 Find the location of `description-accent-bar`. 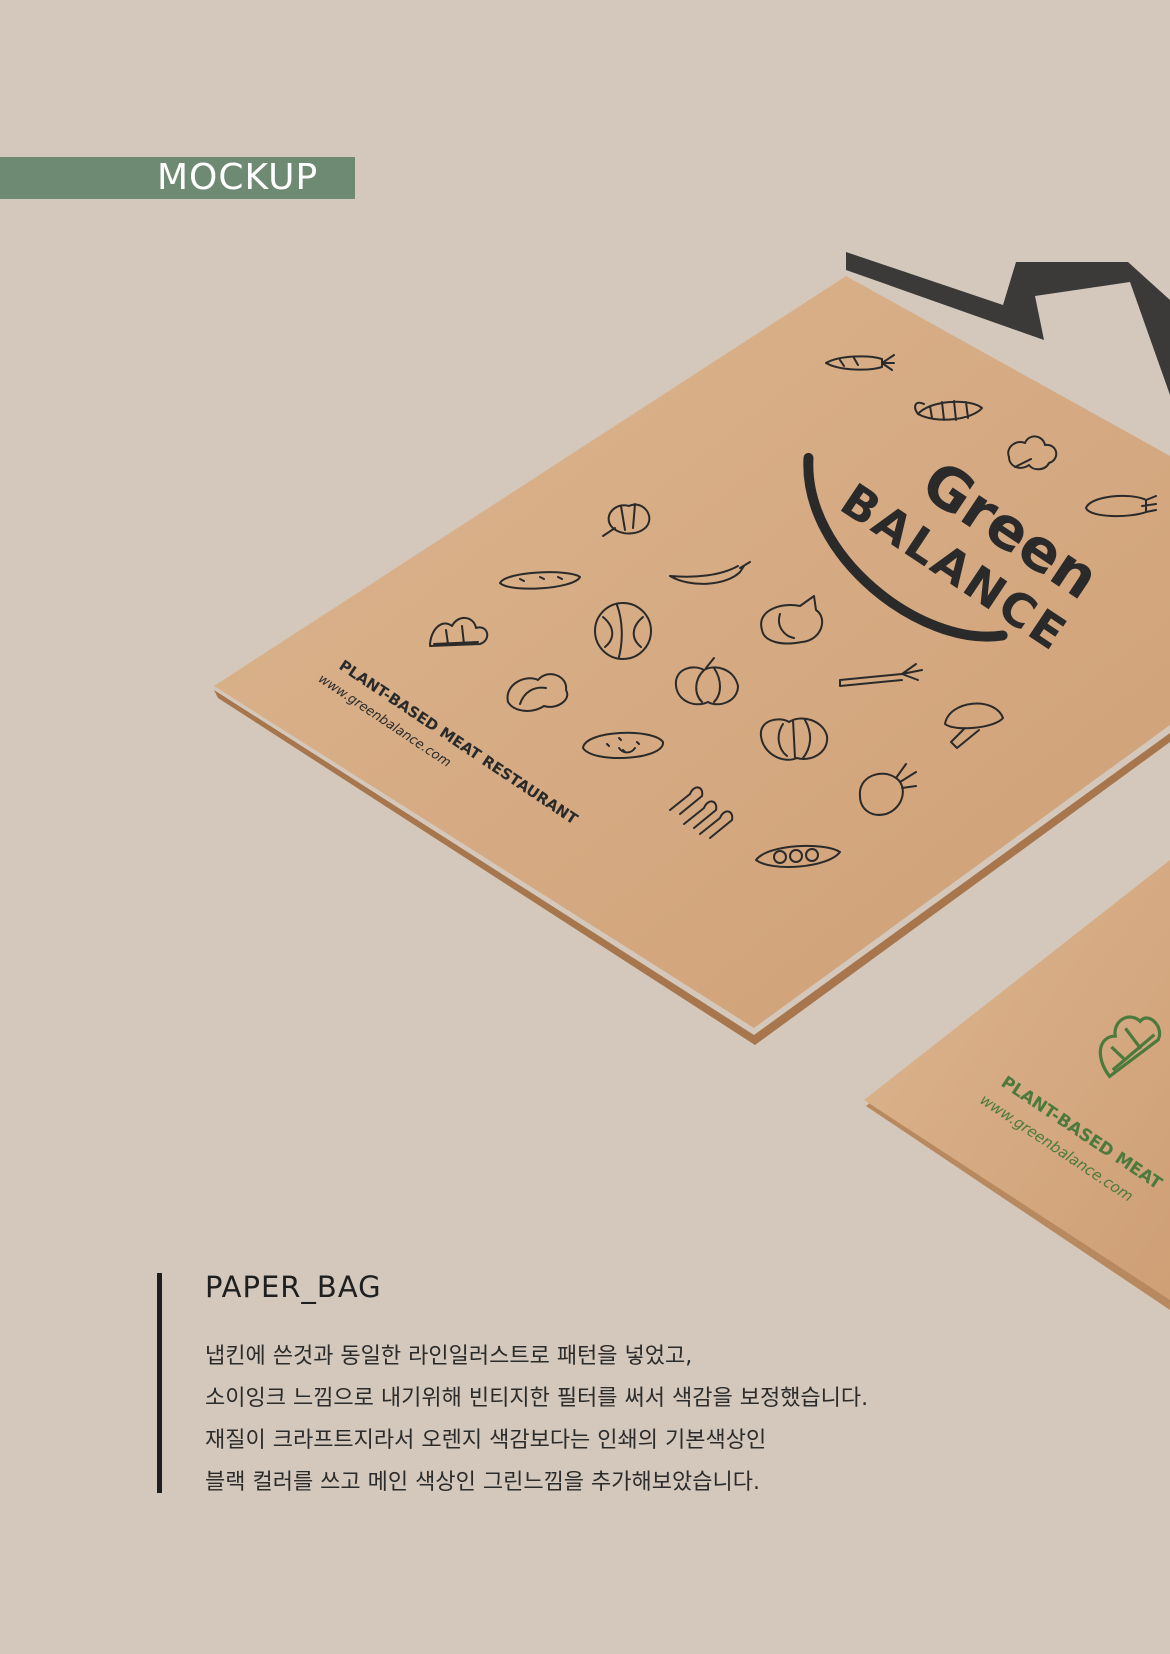

description-accent-bar is located at coordinates (159, 1383).